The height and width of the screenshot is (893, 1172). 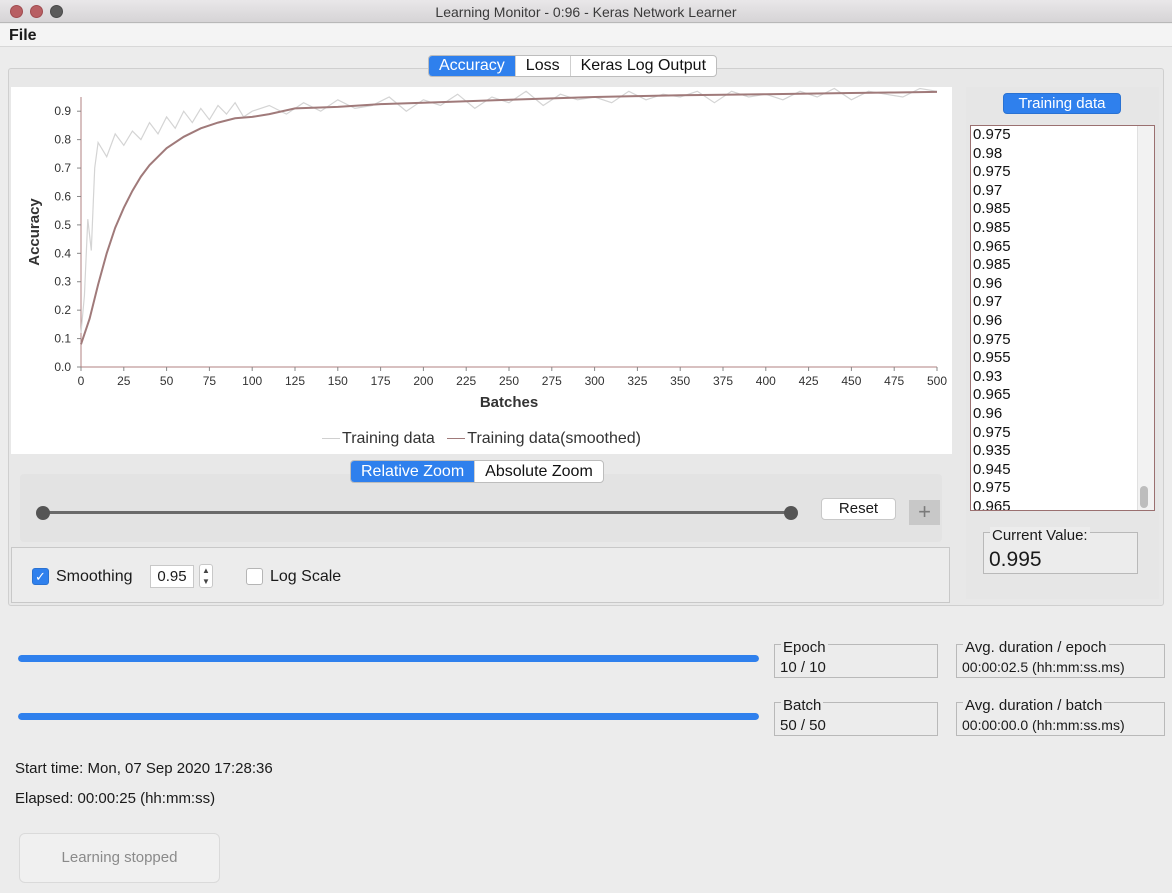 What do you see at coordinates (62, 140) in the screenshot?
I see `y-tick-label: 0.8` at bounding box center [62, 140].